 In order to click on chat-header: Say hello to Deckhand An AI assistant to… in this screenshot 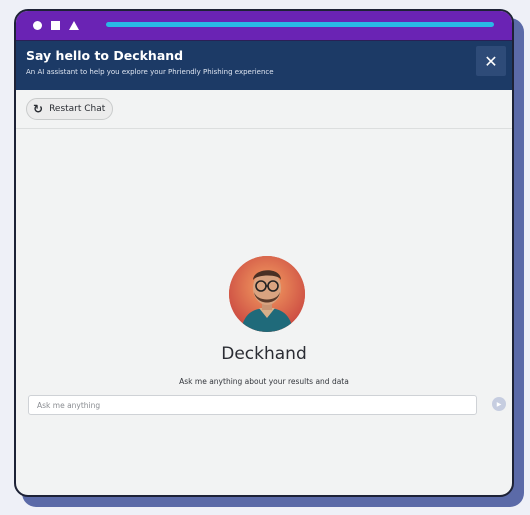, I will do `click(264, 65)`.